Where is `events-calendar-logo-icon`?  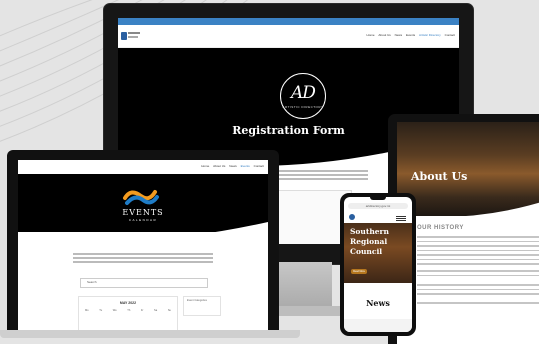
events-calendar-logo-icon is located at coordinates (141, 197).